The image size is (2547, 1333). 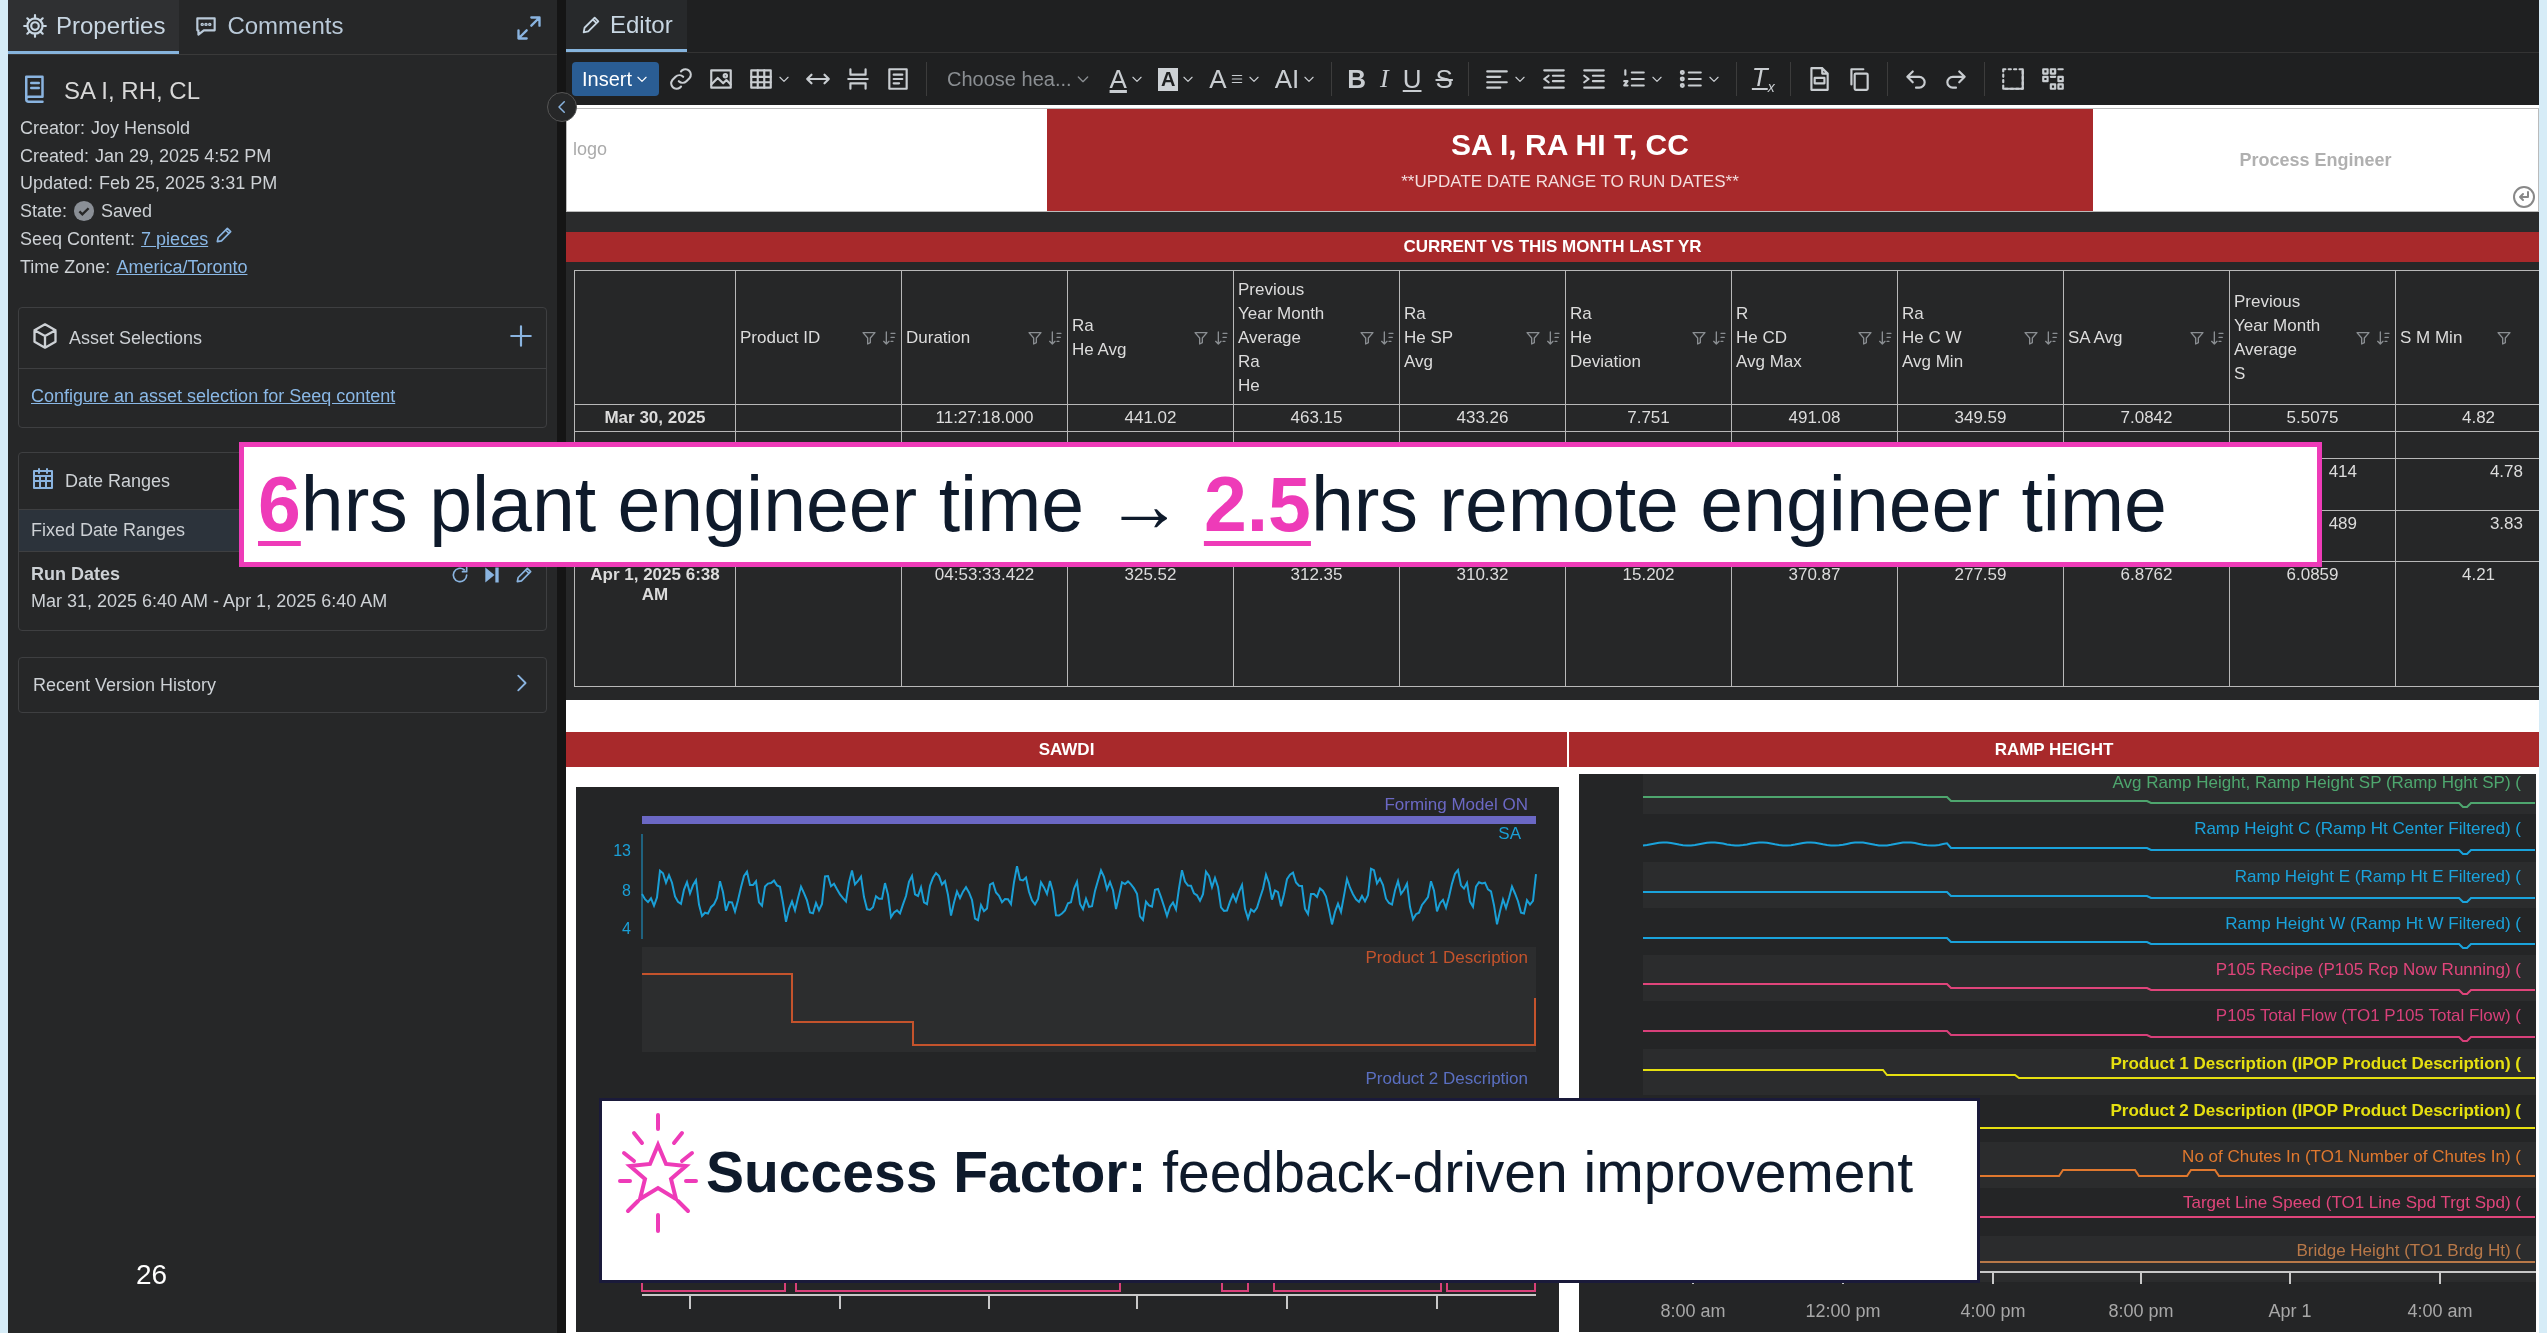 I want to click on column-header: Product ID, so click(x=798, y=337).